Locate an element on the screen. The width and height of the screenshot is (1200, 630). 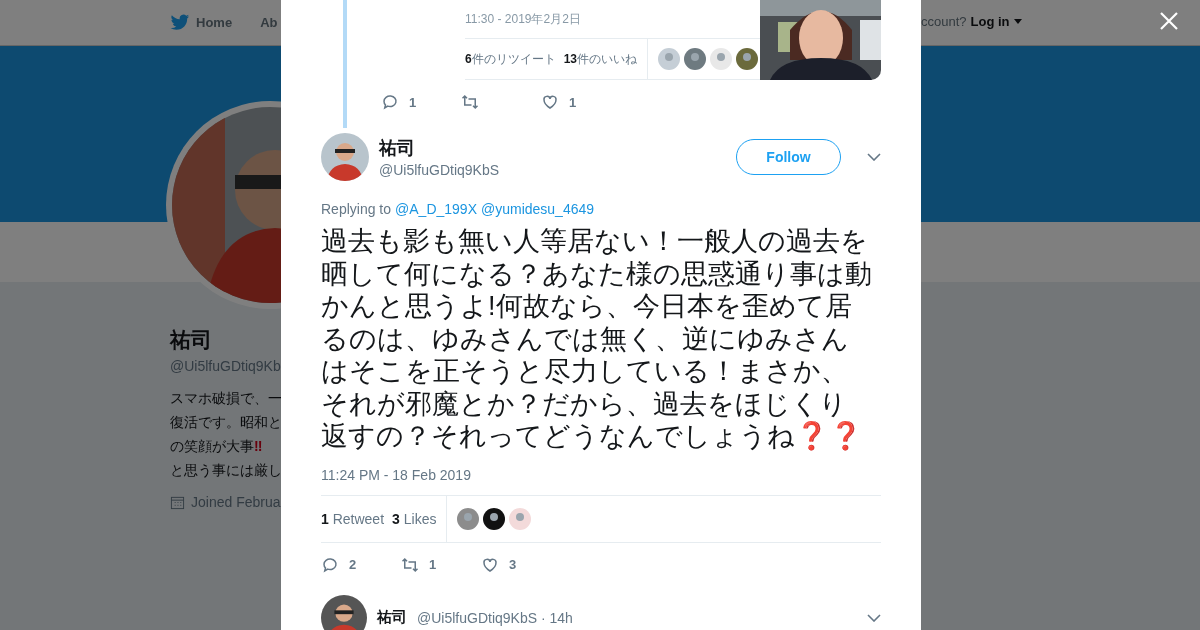
exclamation-emoji: ‼ is located at coordinates (258, 446).